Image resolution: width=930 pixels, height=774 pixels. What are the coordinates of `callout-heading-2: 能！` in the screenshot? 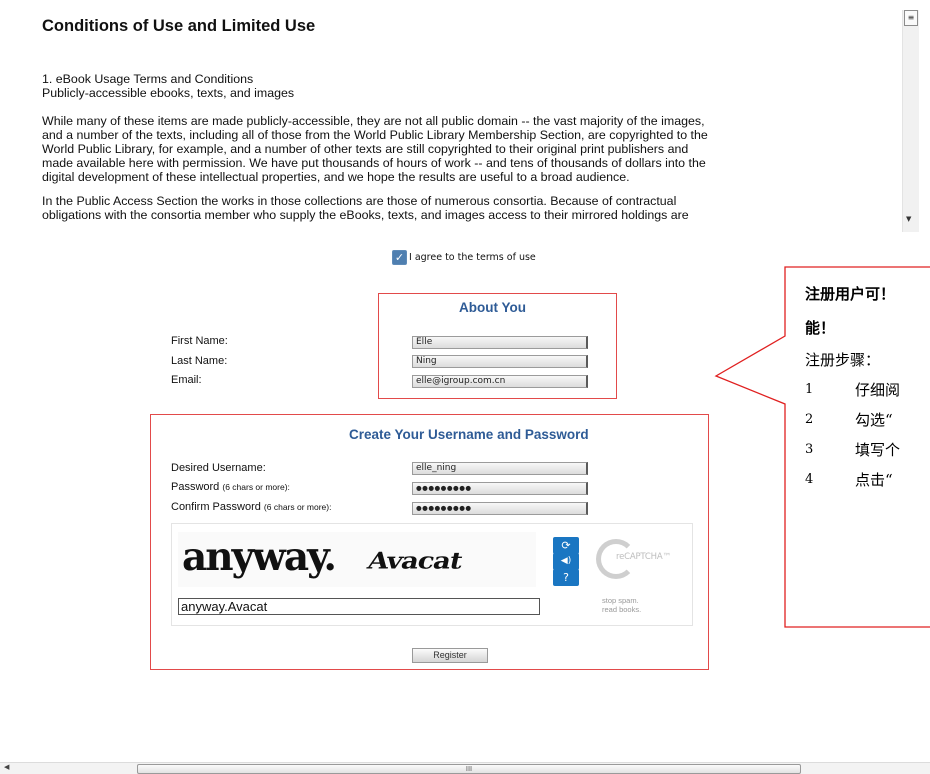 It's located at (820, 328).